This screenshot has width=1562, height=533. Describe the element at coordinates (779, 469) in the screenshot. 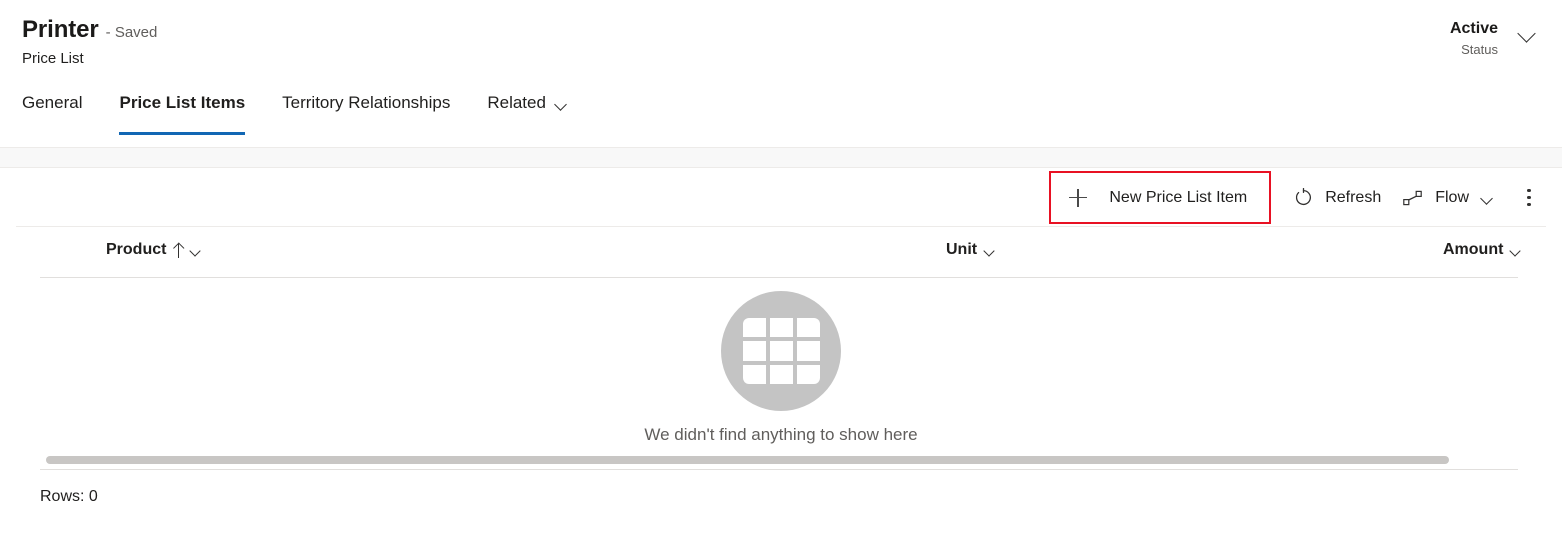

I see `grid-footer-divider` at that location.